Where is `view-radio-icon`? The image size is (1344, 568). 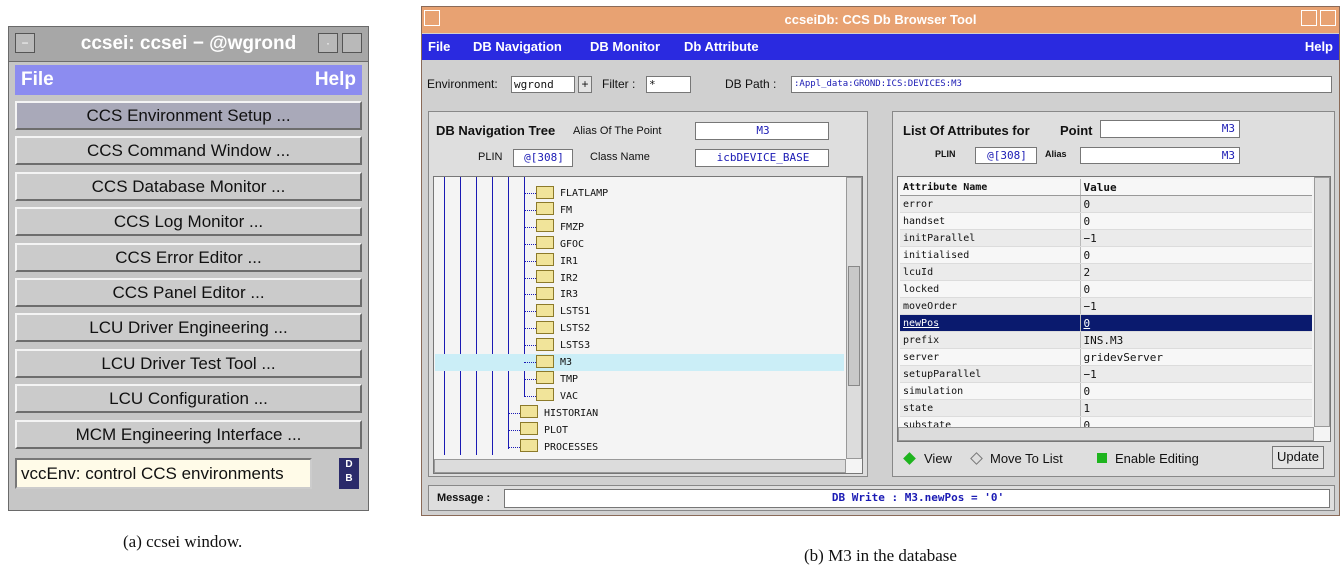 view-radio-icon is located at coordinates (909, 458).